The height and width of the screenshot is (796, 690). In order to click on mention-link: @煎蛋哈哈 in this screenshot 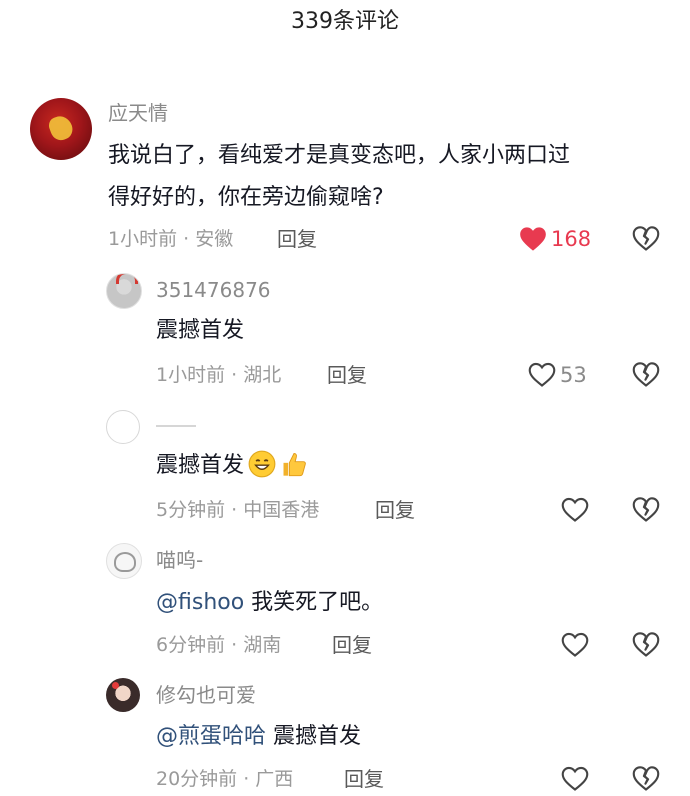, I will do `click(211, 736)`.